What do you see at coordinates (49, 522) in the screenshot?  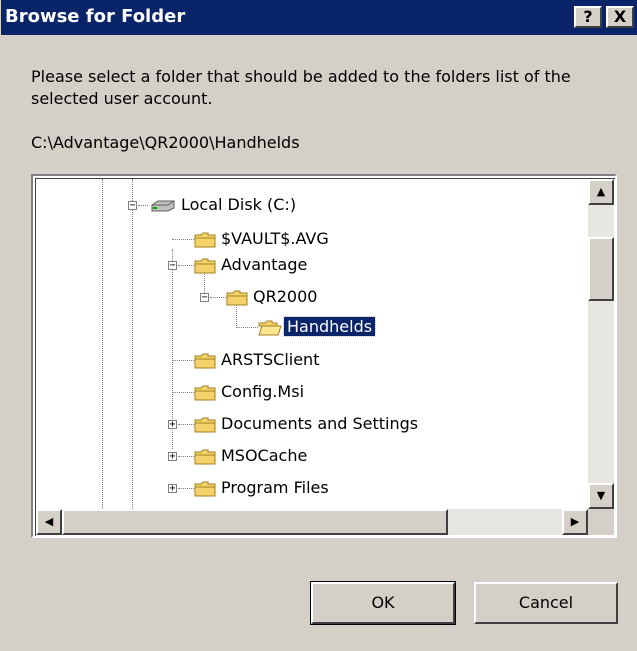 I see `scroll-left-button: ◀` at bounding box center [49, 522].